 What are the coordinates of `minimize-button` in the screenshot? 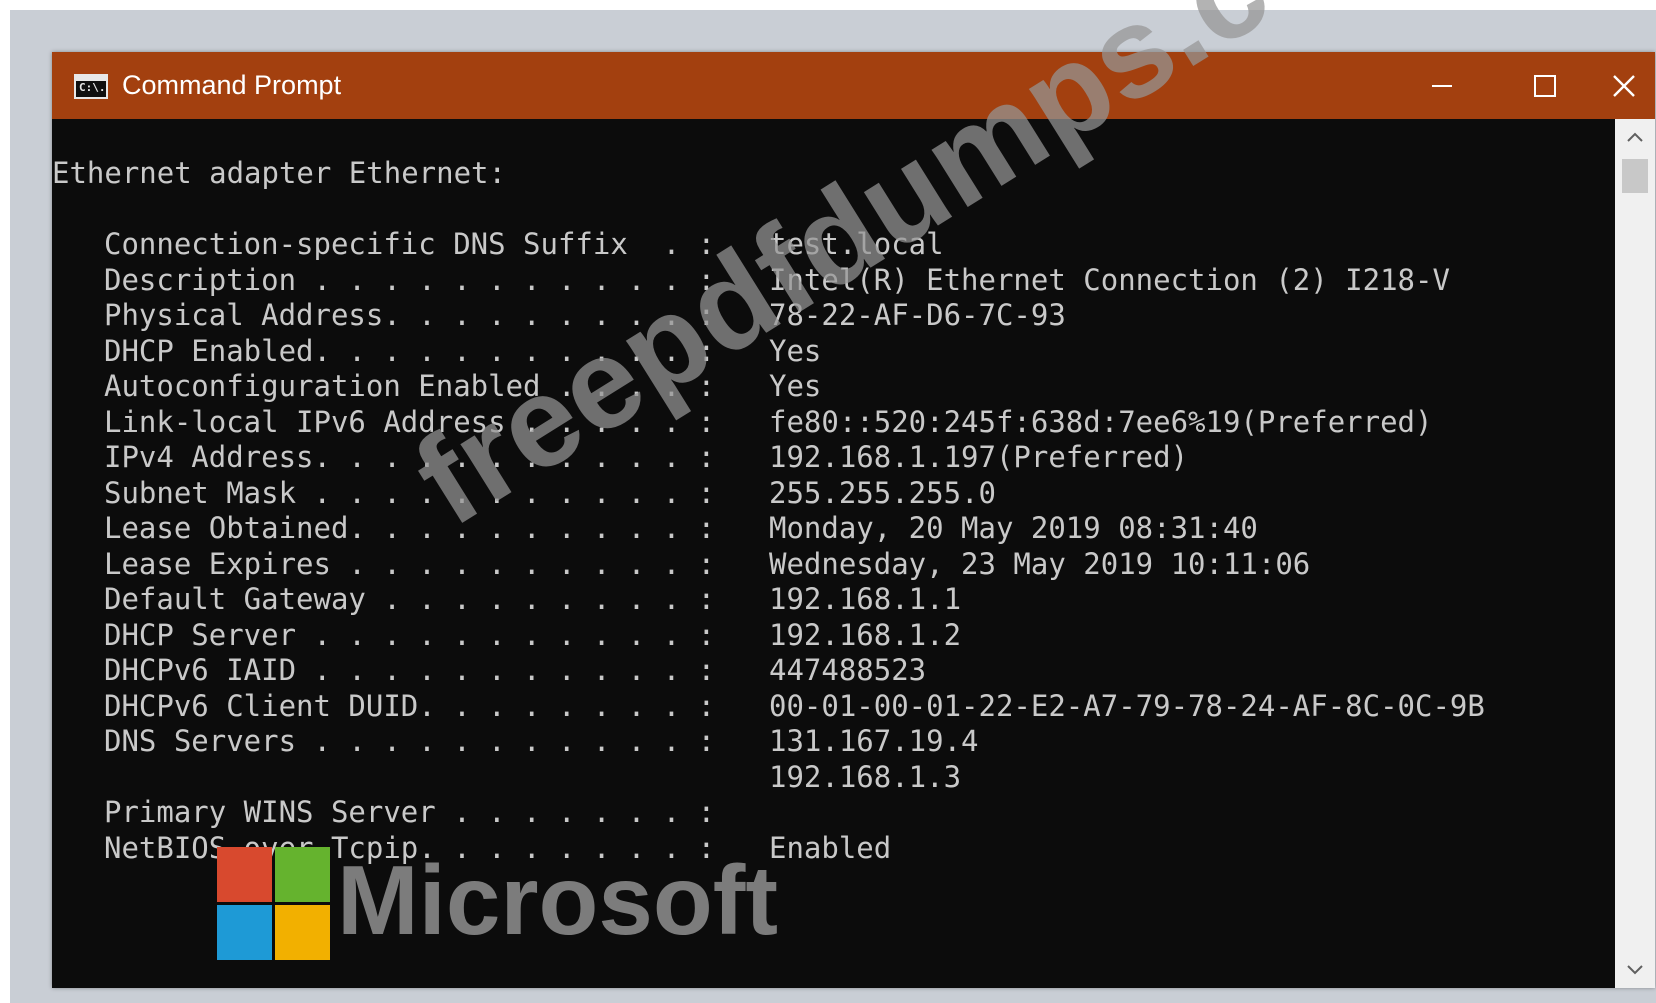 It's located at (1442, 85).